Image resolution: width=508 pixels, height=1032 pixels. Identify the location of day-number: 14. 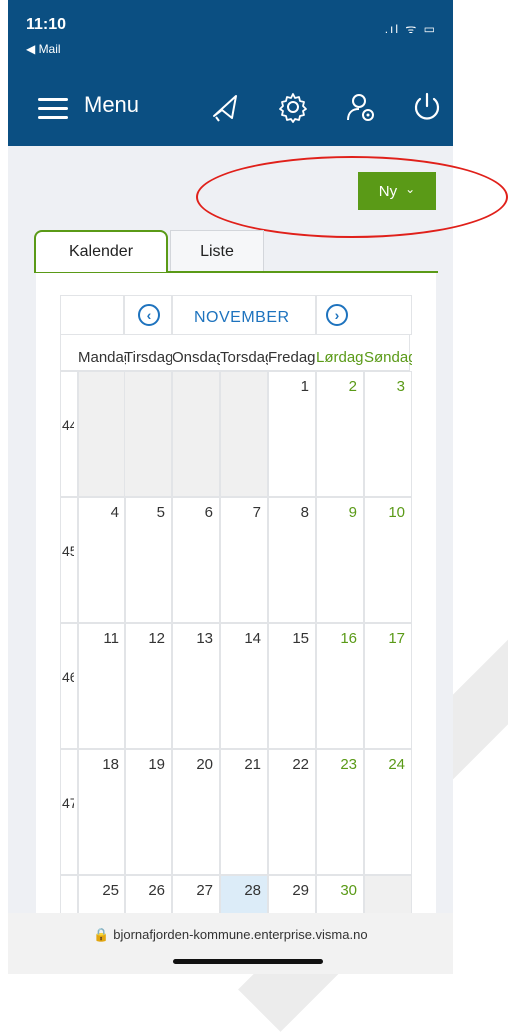
(252, 638).